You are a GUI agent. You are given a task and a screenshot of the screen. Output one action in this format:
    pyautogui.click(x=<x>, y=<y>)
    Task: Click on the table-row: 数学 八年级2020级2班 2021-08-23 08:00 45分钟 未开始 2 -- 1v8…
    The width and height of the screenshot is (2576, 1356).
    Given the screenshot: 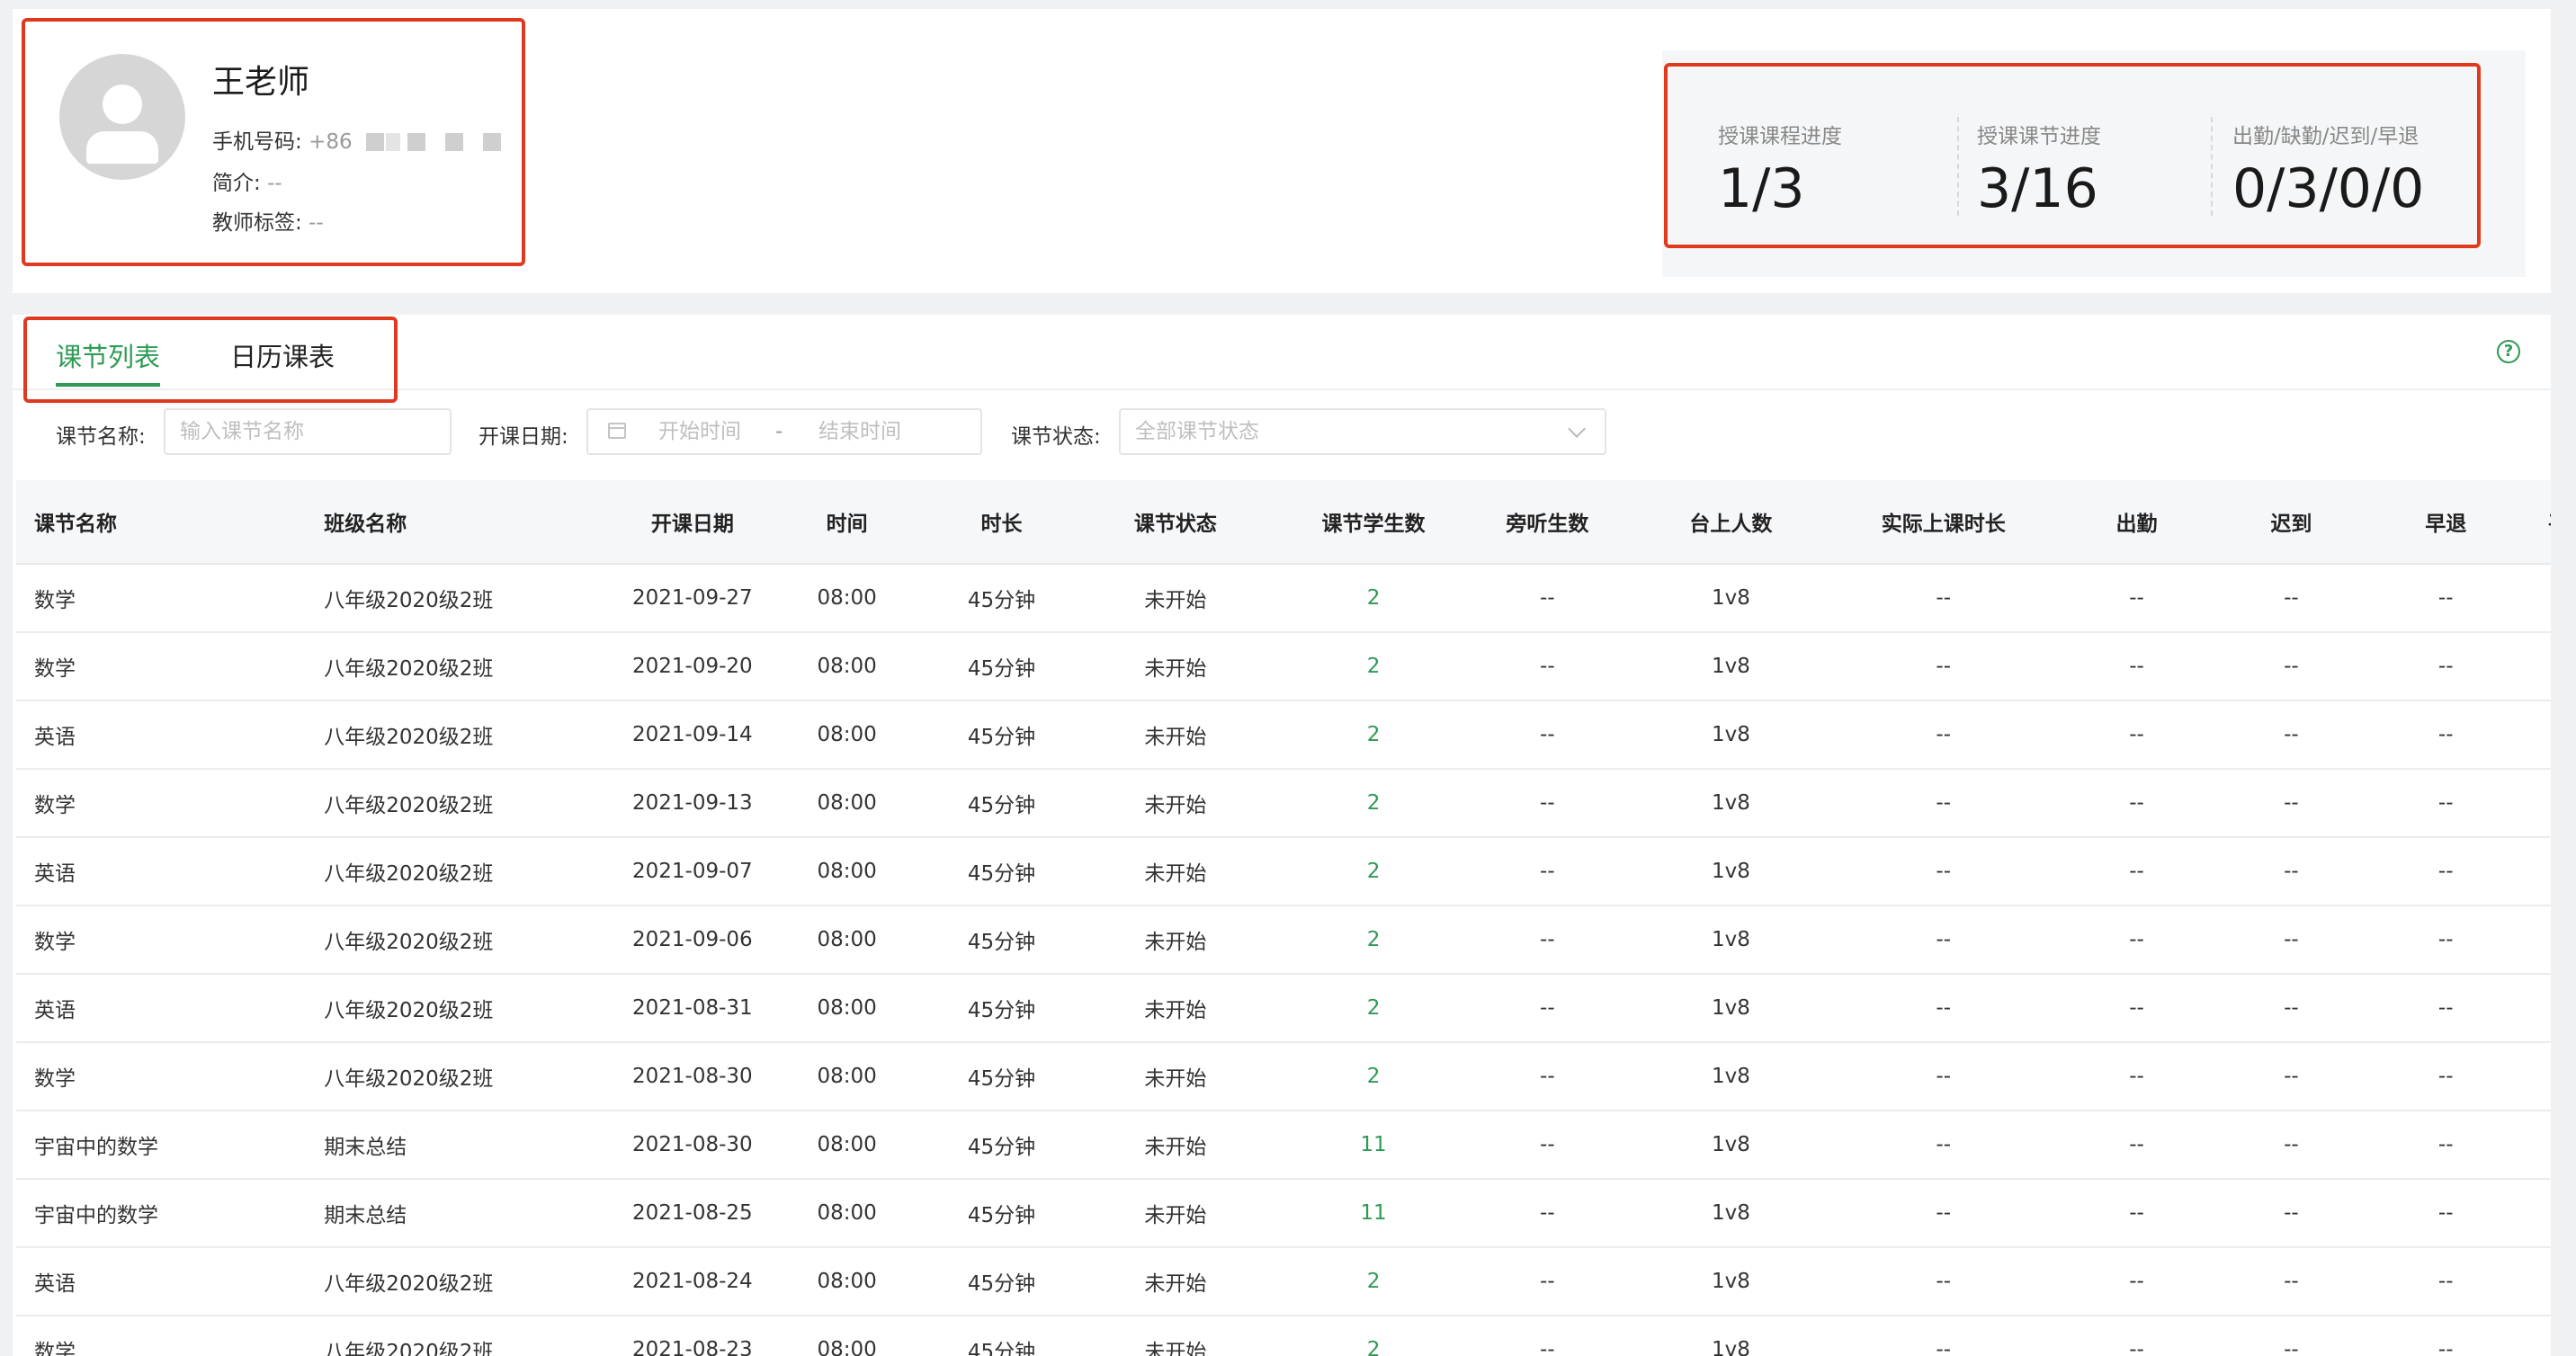 What is the action you would take?
    pyautogui.click(x=1283, y=1336)
    